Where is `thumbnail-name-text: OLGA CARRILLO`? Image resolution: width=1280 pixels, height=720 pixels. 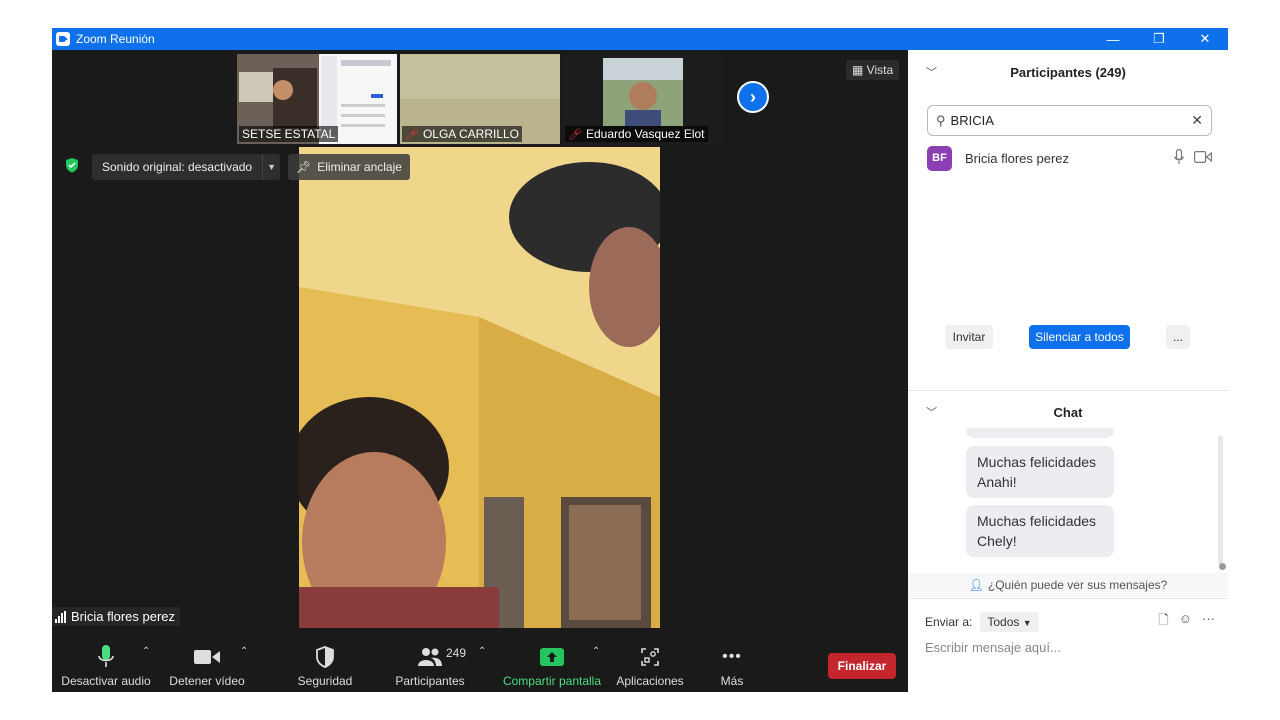 thumbnail-name-text: OLGA CARRILLO is located at coordinates (471, 134).